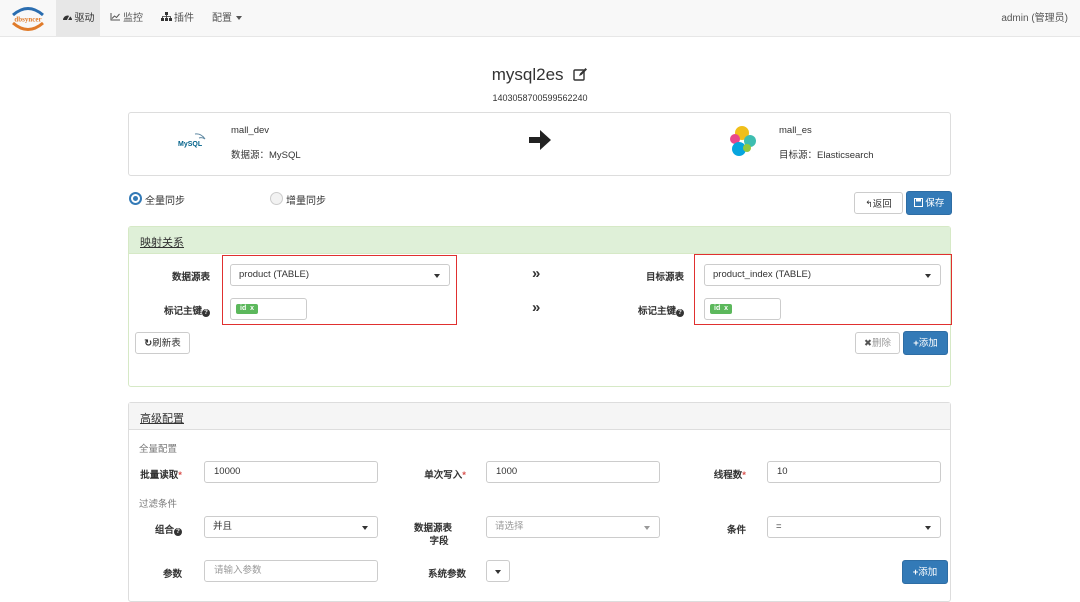  What do you see at coordinates (250, 130) in the screenshot?
I see `source-name: mall_dev` at bounding box center [250, 130].